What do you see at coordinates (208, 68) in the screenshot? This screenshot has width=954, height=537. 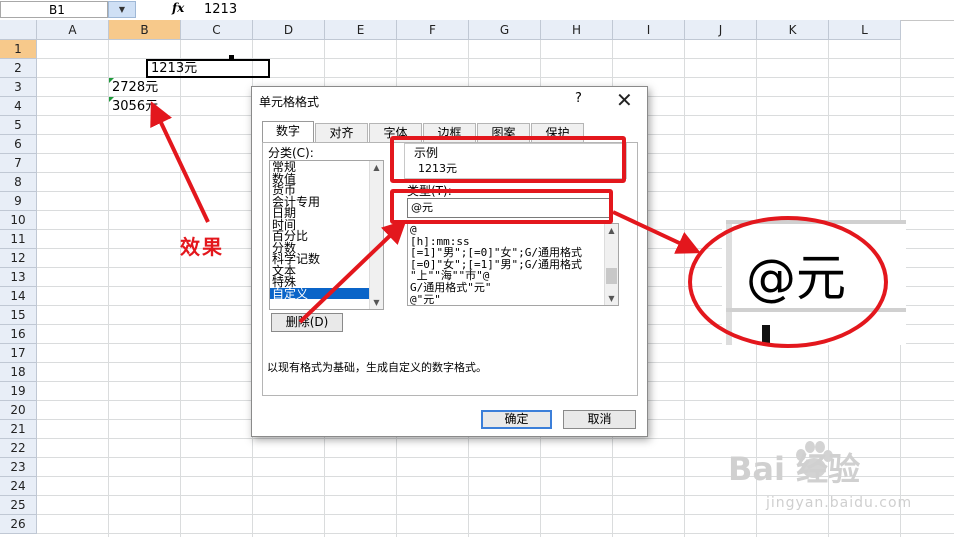 I see `cell-b1: 1213元` at bounding box center [208, 68].